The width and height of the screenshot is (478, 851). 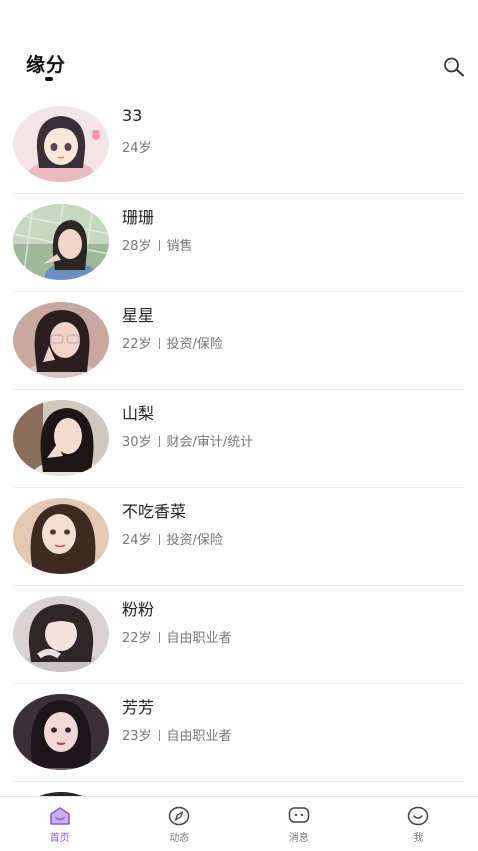 I want to click on profile-name: 星星, so click(x=138, y=314).